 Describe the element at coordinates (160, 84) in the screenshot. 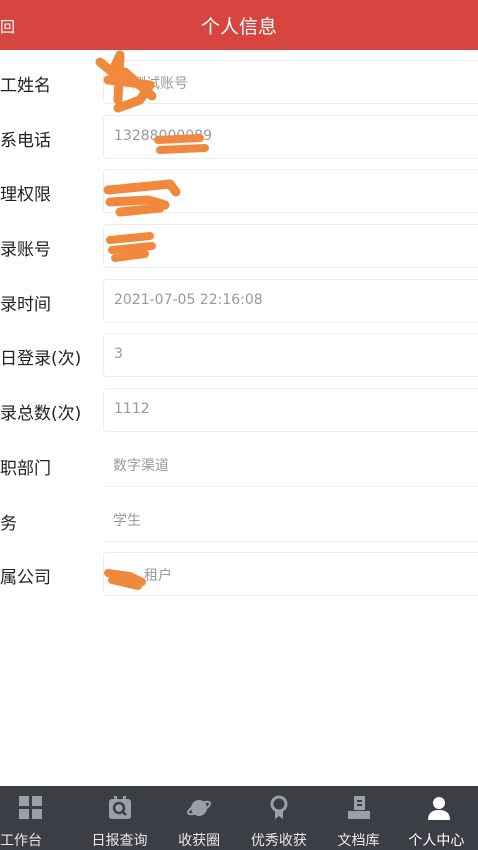

I see `employee-name-value: 测试账号` at that location.